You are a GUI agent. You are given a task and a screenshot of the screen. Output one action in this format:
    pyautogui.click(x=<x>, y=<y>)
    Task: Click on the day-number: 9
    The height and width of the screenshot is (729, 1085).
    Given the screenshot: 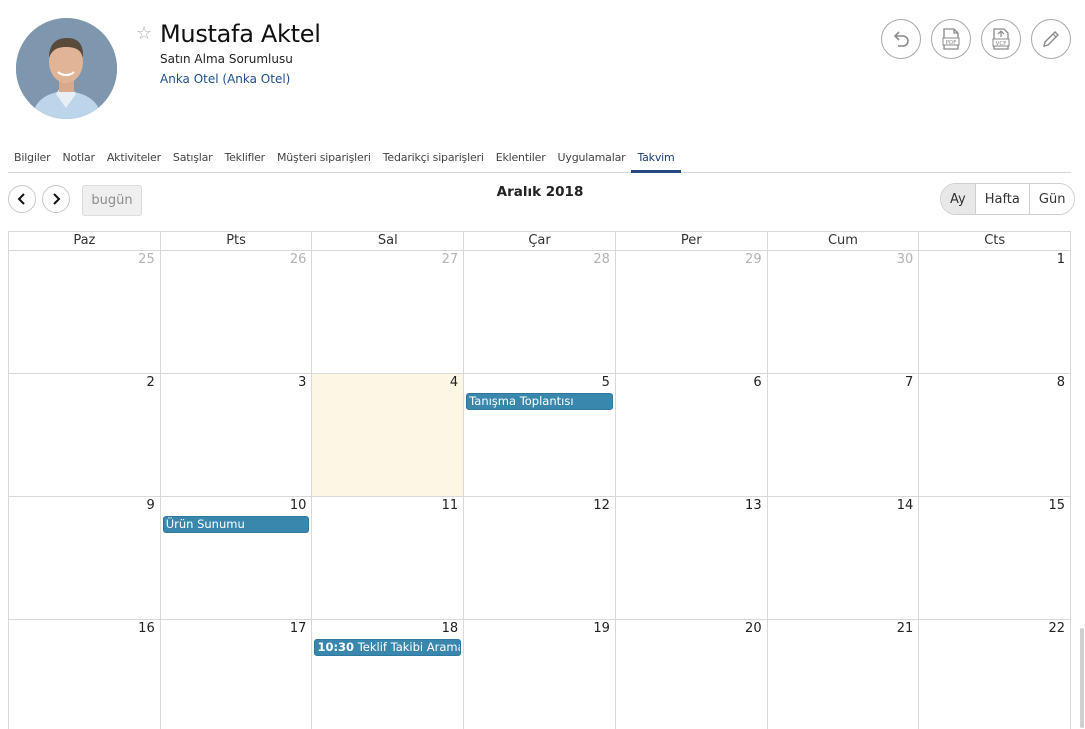 What is the action you would take?
    pyautogui.click(x=150, y=505)
    